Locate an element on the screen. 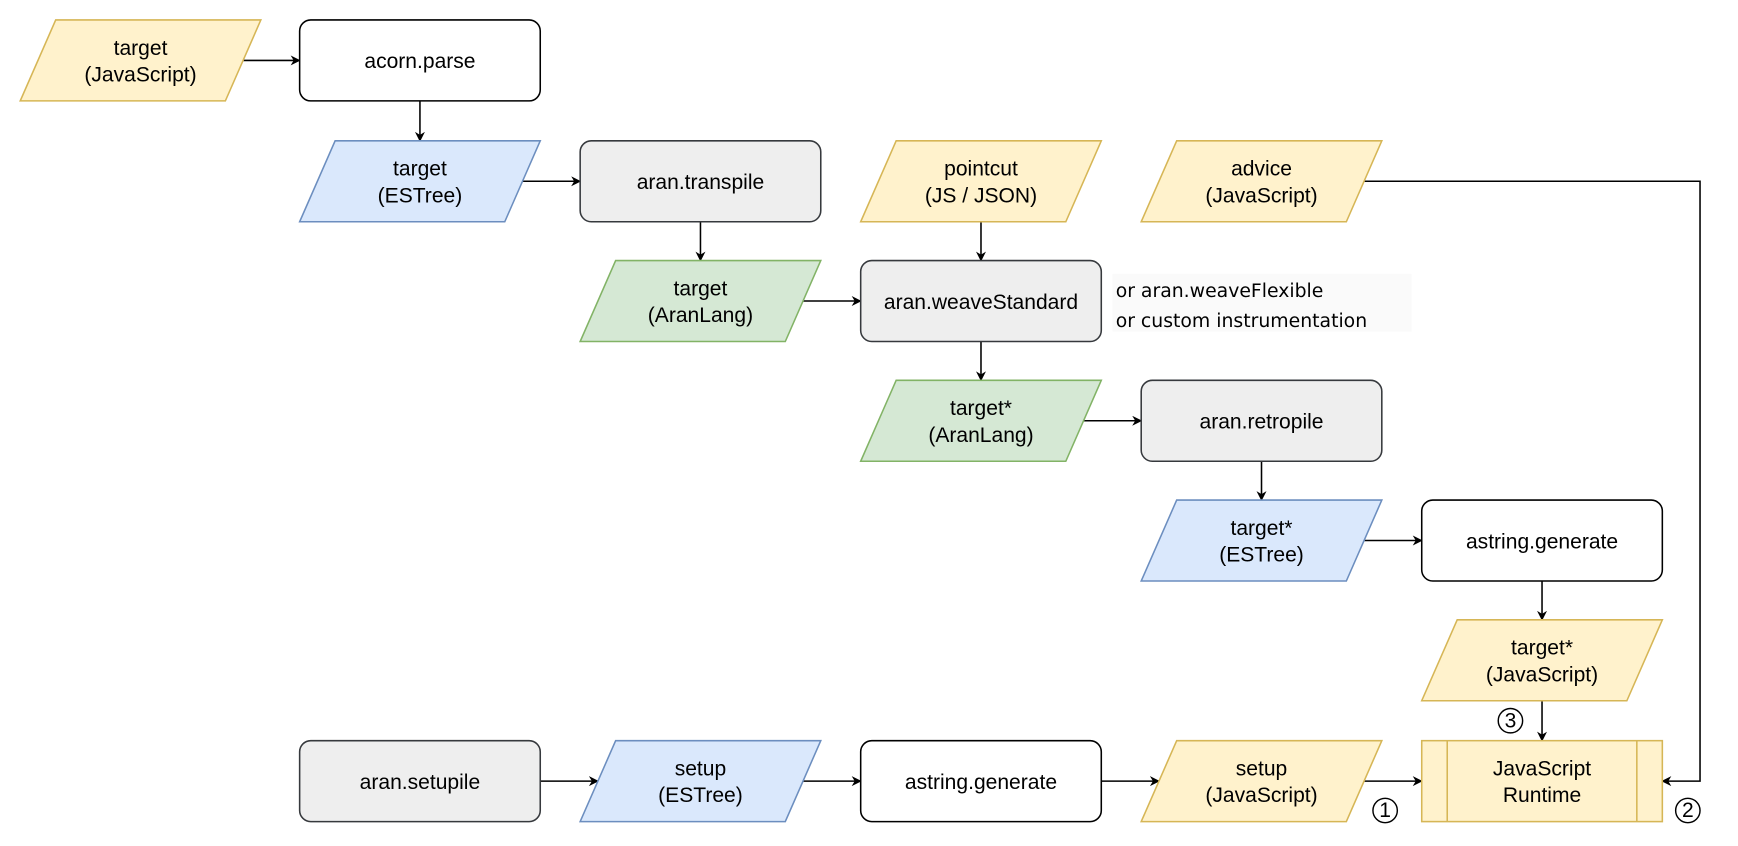 The width and height of the screenshot is (1738, 846). node-aran-weave: aran.weaveStandard is located at coordinates (981, 301).